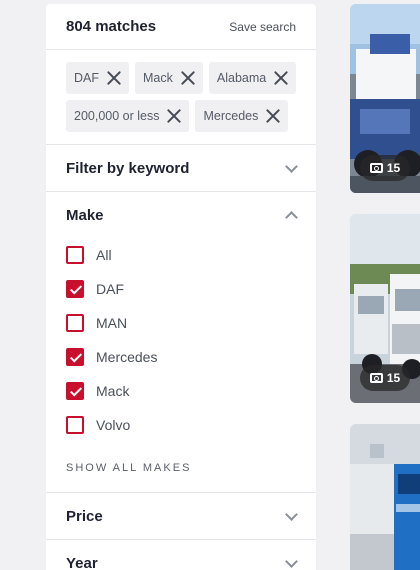 The height and width of the screenshot is (570, 420). I want to click on save-search-link: Save search, so click(262, 27).